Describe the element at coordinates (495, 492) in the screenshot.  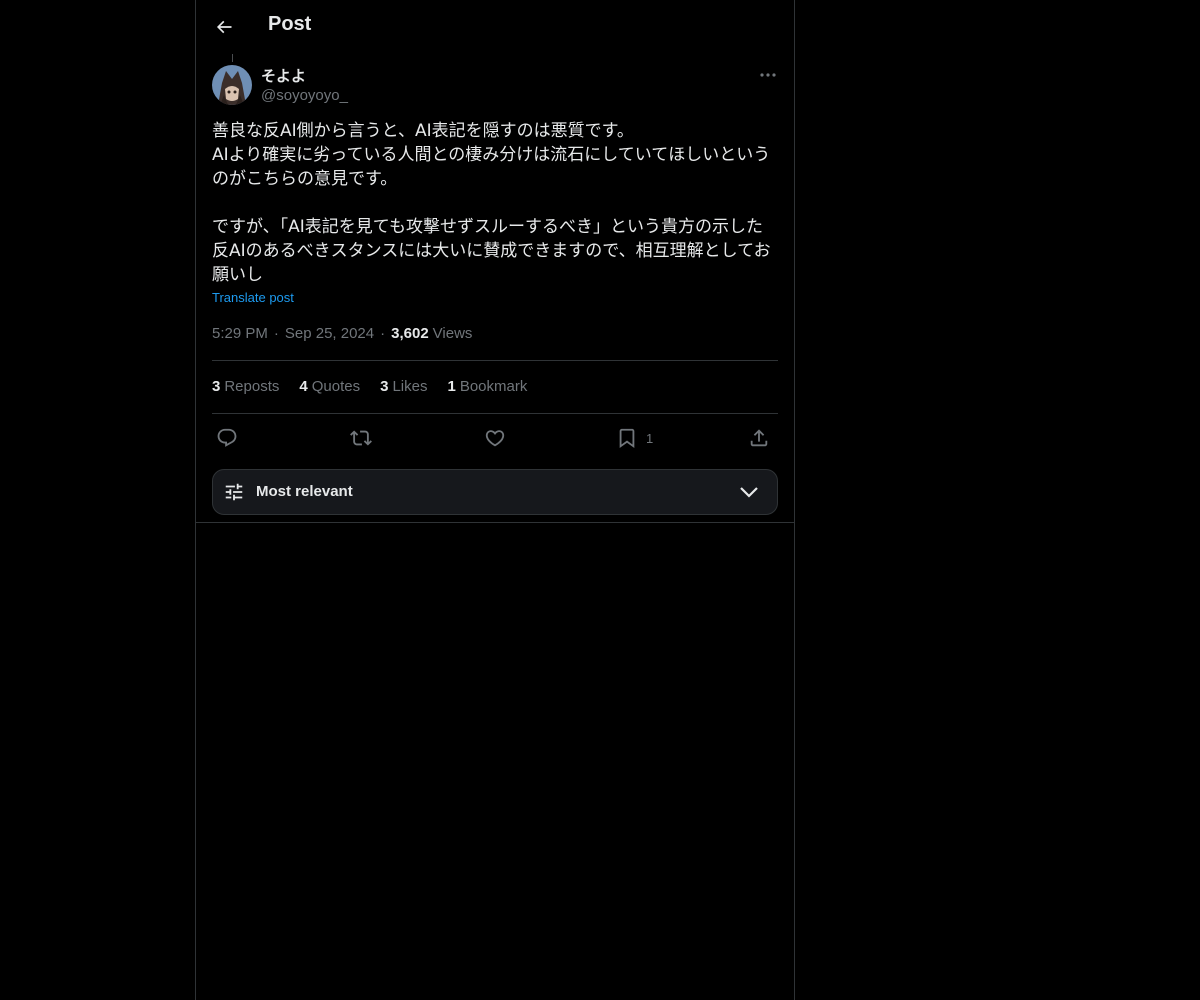
I see `sort-replies-dropdown: Most relevant` at that location.